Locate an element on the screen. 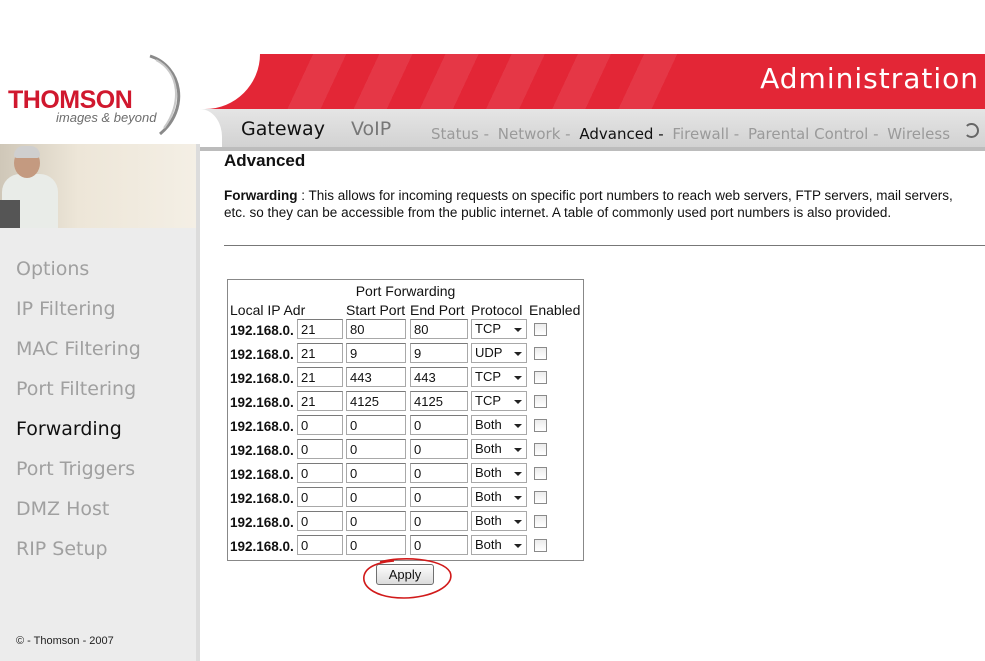 The image size is (985, 661). subnav-parental-control: Parental Control - is located at coordinates (813, 134).